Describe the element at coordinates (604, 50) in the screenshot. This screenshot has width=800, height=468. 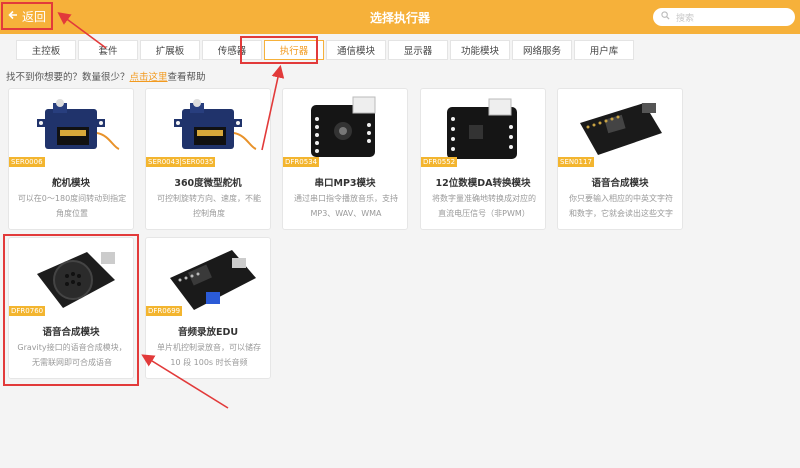
I see `tab-user-library: 用户库` at that location.